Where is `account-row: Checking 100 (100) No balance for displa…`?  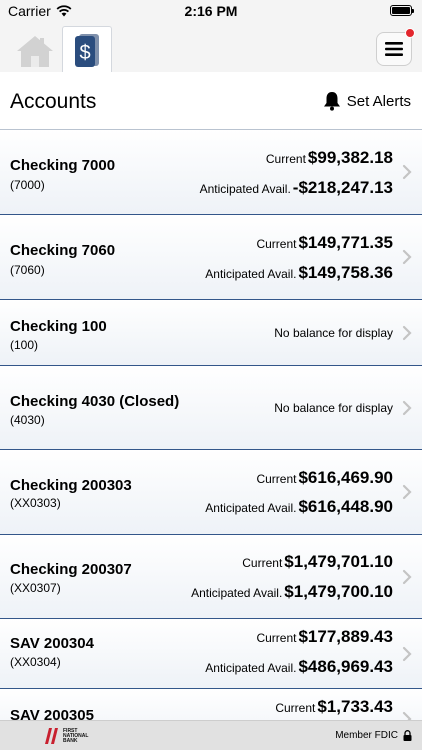
account-row: Checking 100 (100) No balance for displa… is located at coordinates (211, 333).